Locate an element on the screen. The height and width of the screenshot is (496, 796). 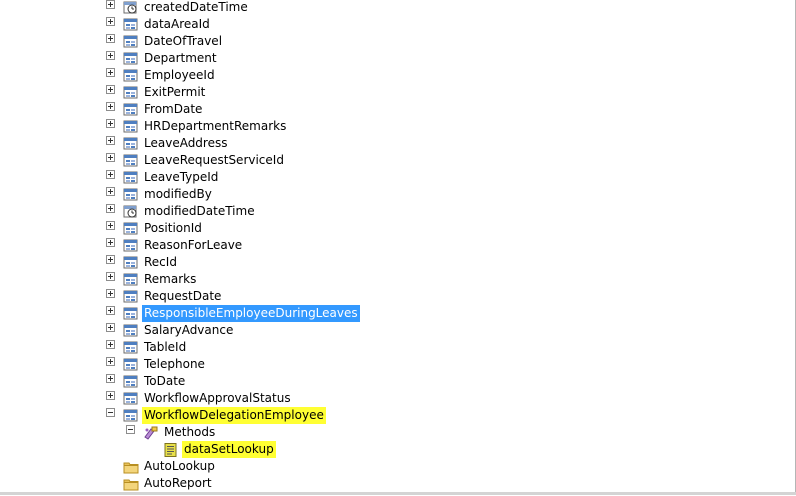
tree-node-field: dataAreaId is located at coordinates (398, 24).